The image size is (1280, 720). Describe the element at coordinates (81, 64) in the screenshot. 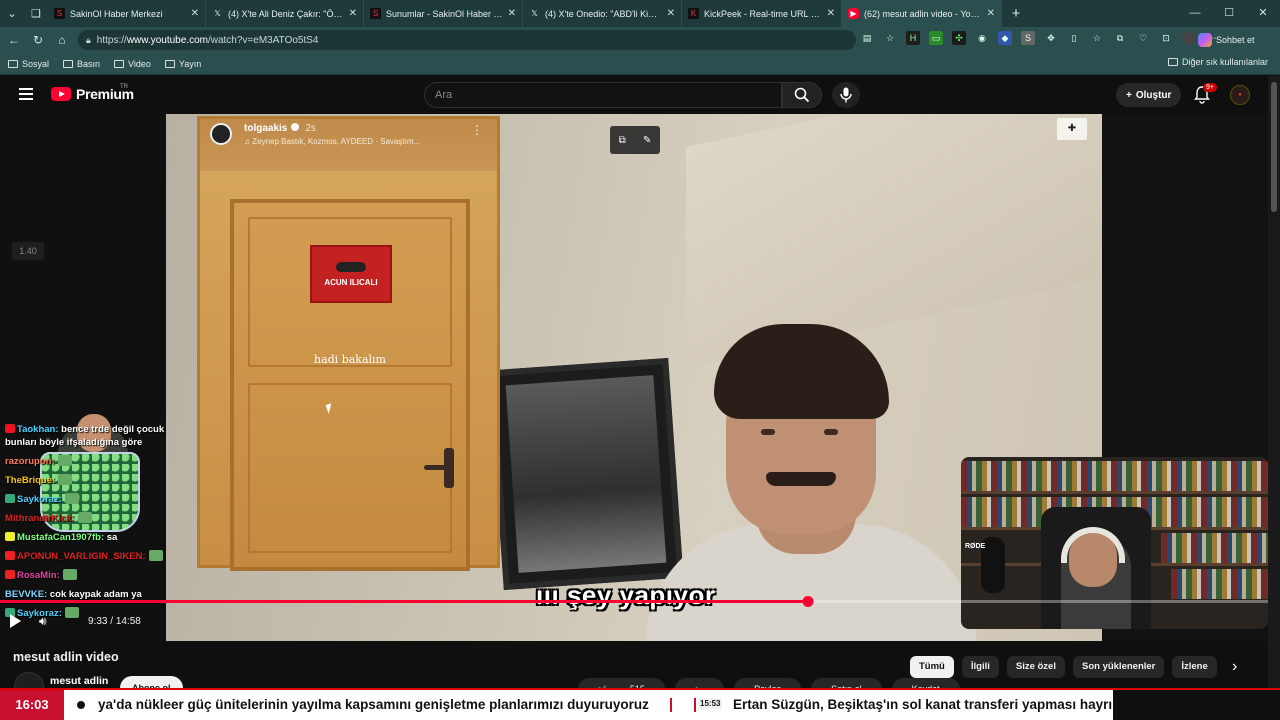

I see `bookmark-folder: Basın` at that location.